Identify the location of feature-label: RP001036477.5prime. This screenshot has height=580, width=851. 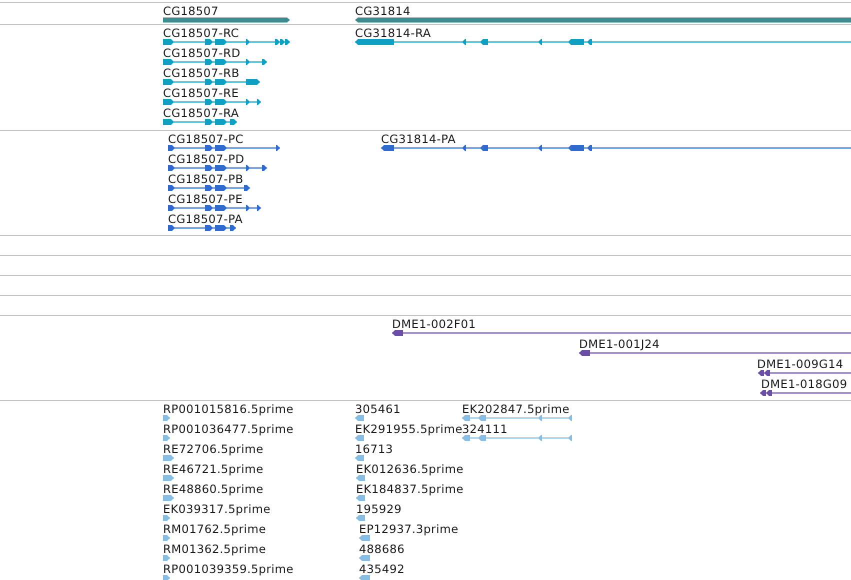
(228, 429).